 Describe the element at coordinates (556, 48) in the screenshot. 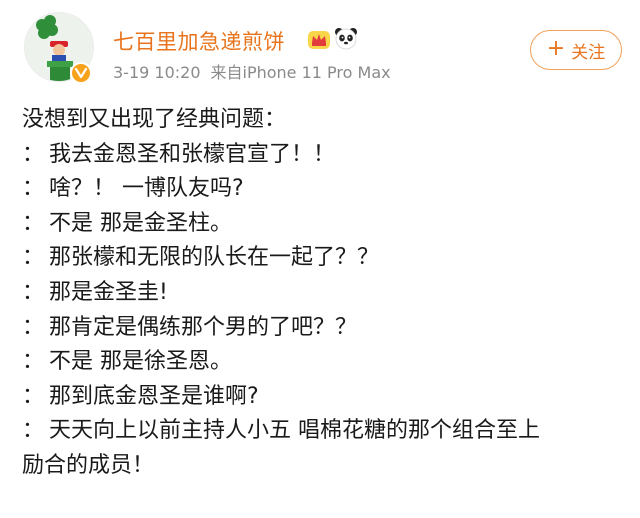

I see `plus-icon: +` at that location.